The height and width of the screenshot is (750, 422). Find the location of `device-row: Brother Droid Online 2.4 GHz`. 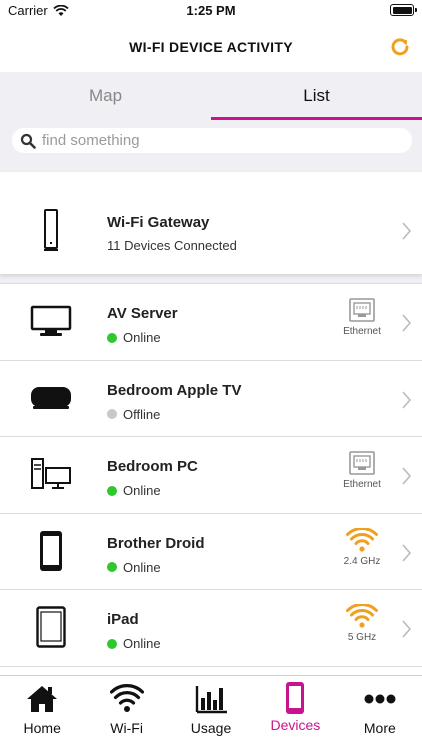

device-row: Brother Droid Online 2.4 GHz is located at coordinates (211, 550).